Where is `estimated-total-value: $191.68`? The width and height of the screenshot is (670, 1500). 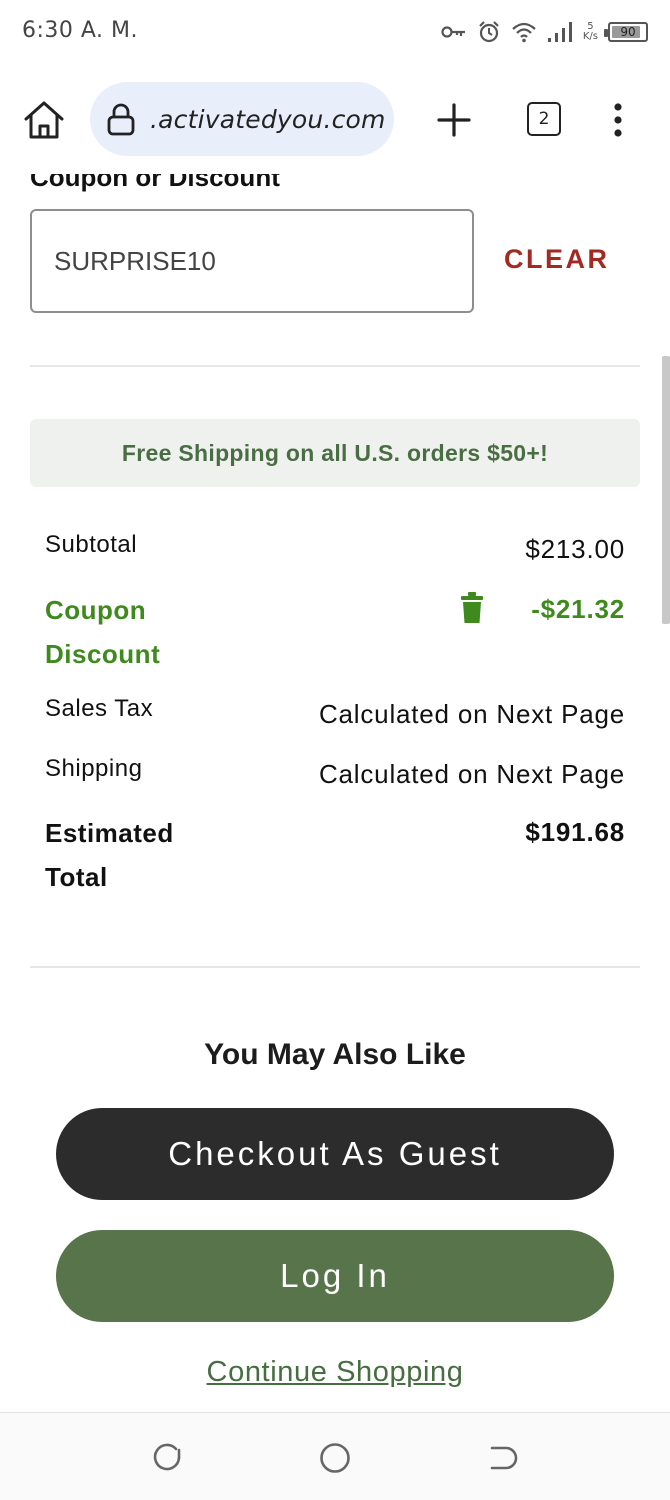 estimated-total-value: $191.68 is located at coordinates (575, 832).